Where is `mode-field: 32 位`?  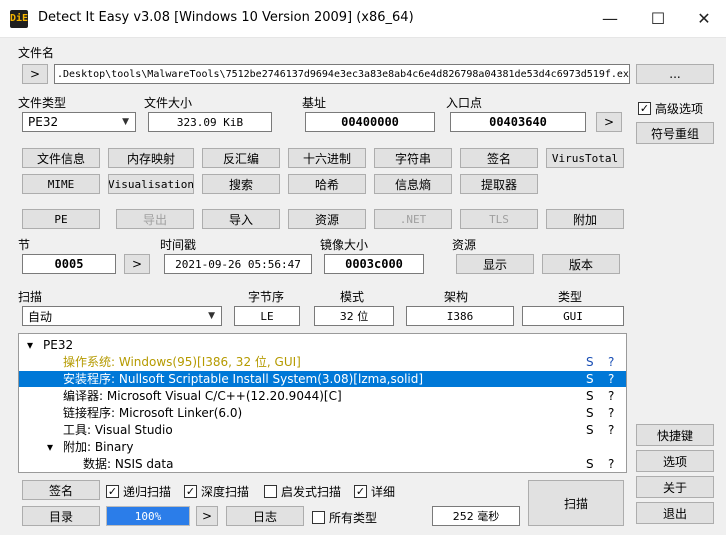
mode-field: 32 位 is located at coordinates (354, 316).